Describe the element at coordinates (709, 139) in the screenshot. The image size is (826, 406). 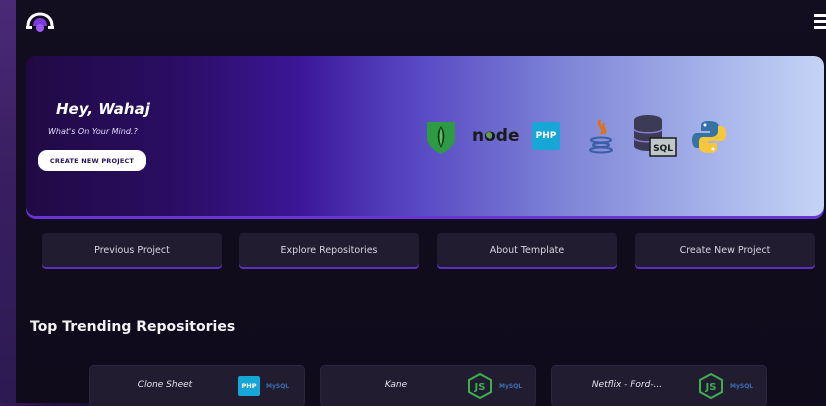
I see `python-icon` at that location.